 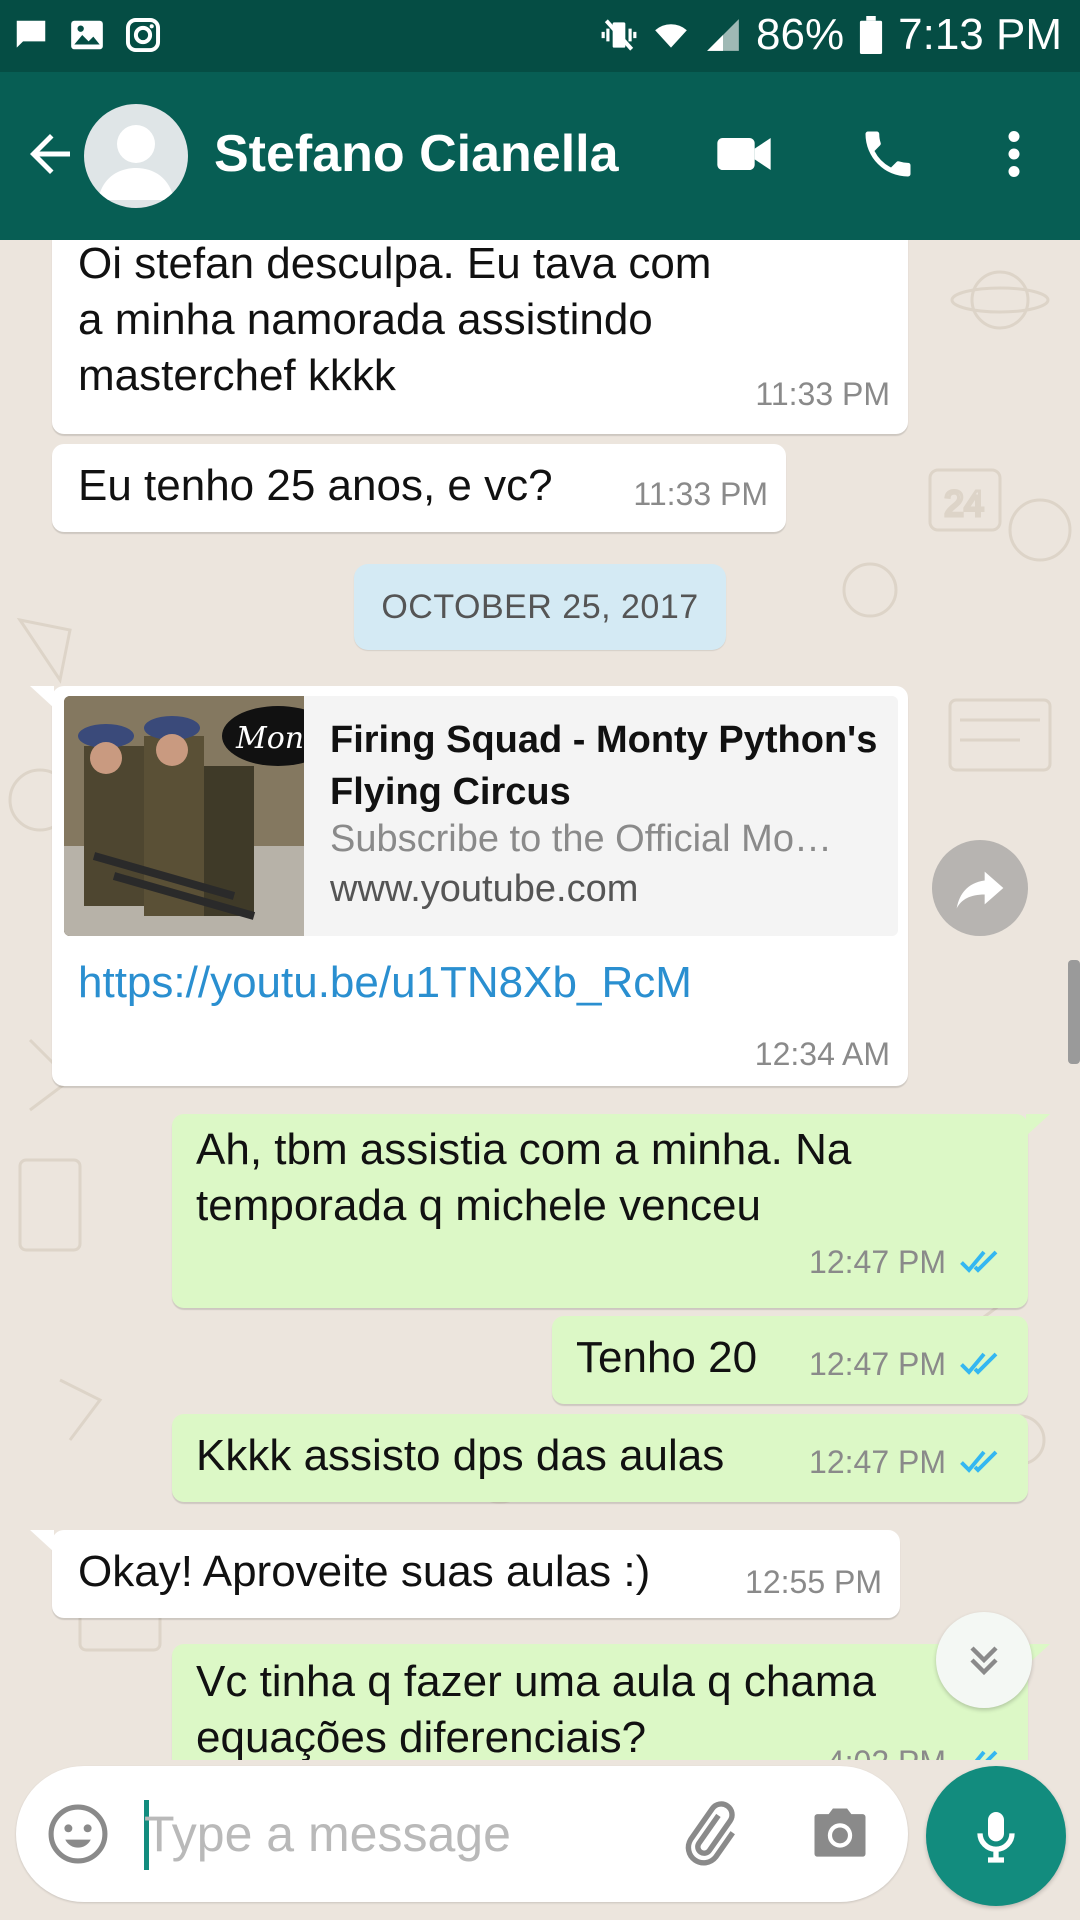 I want to click on message-time: 4:02 PM, so click(x=886, y=1752).